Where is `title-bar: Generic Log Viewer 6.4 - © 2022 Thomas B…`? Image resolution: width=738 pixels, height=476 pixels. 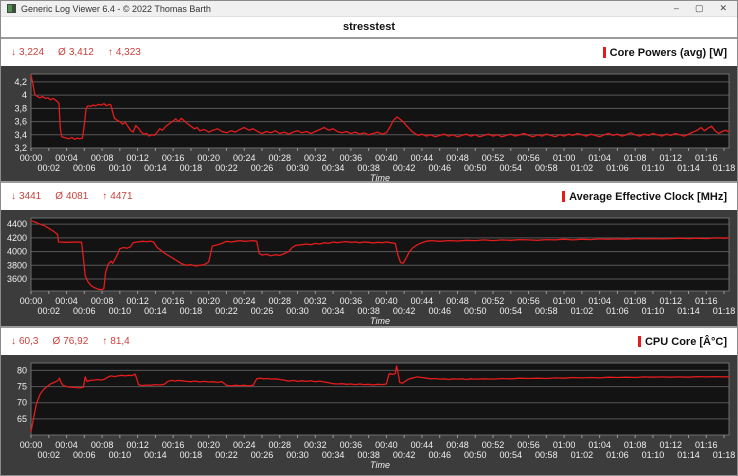 title-bar: Generic Log Viewer 6.4 - © 2022 Thomas B… is located at coordinates (369, 9).